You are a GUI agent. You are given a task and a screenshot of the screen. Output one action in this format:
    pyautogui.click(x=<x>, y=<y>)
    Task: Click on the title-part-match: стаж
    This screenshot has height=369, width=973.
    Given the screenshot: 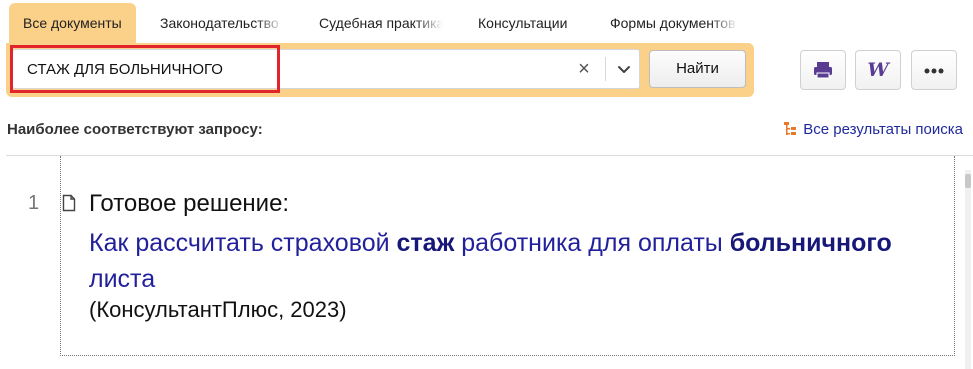 What is the action you would take?
    pyautogui.click(x=425, y=243)
    